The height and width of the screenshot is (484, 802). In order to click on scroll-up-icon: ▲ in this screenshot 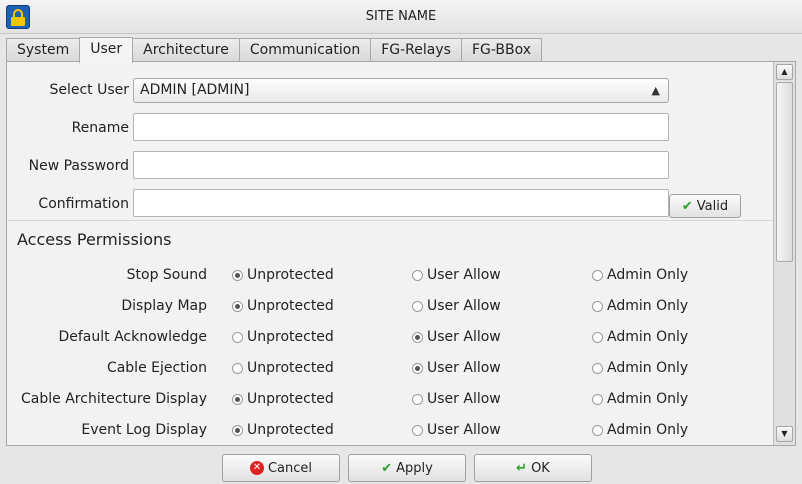, I will do `click(784, 72)`.